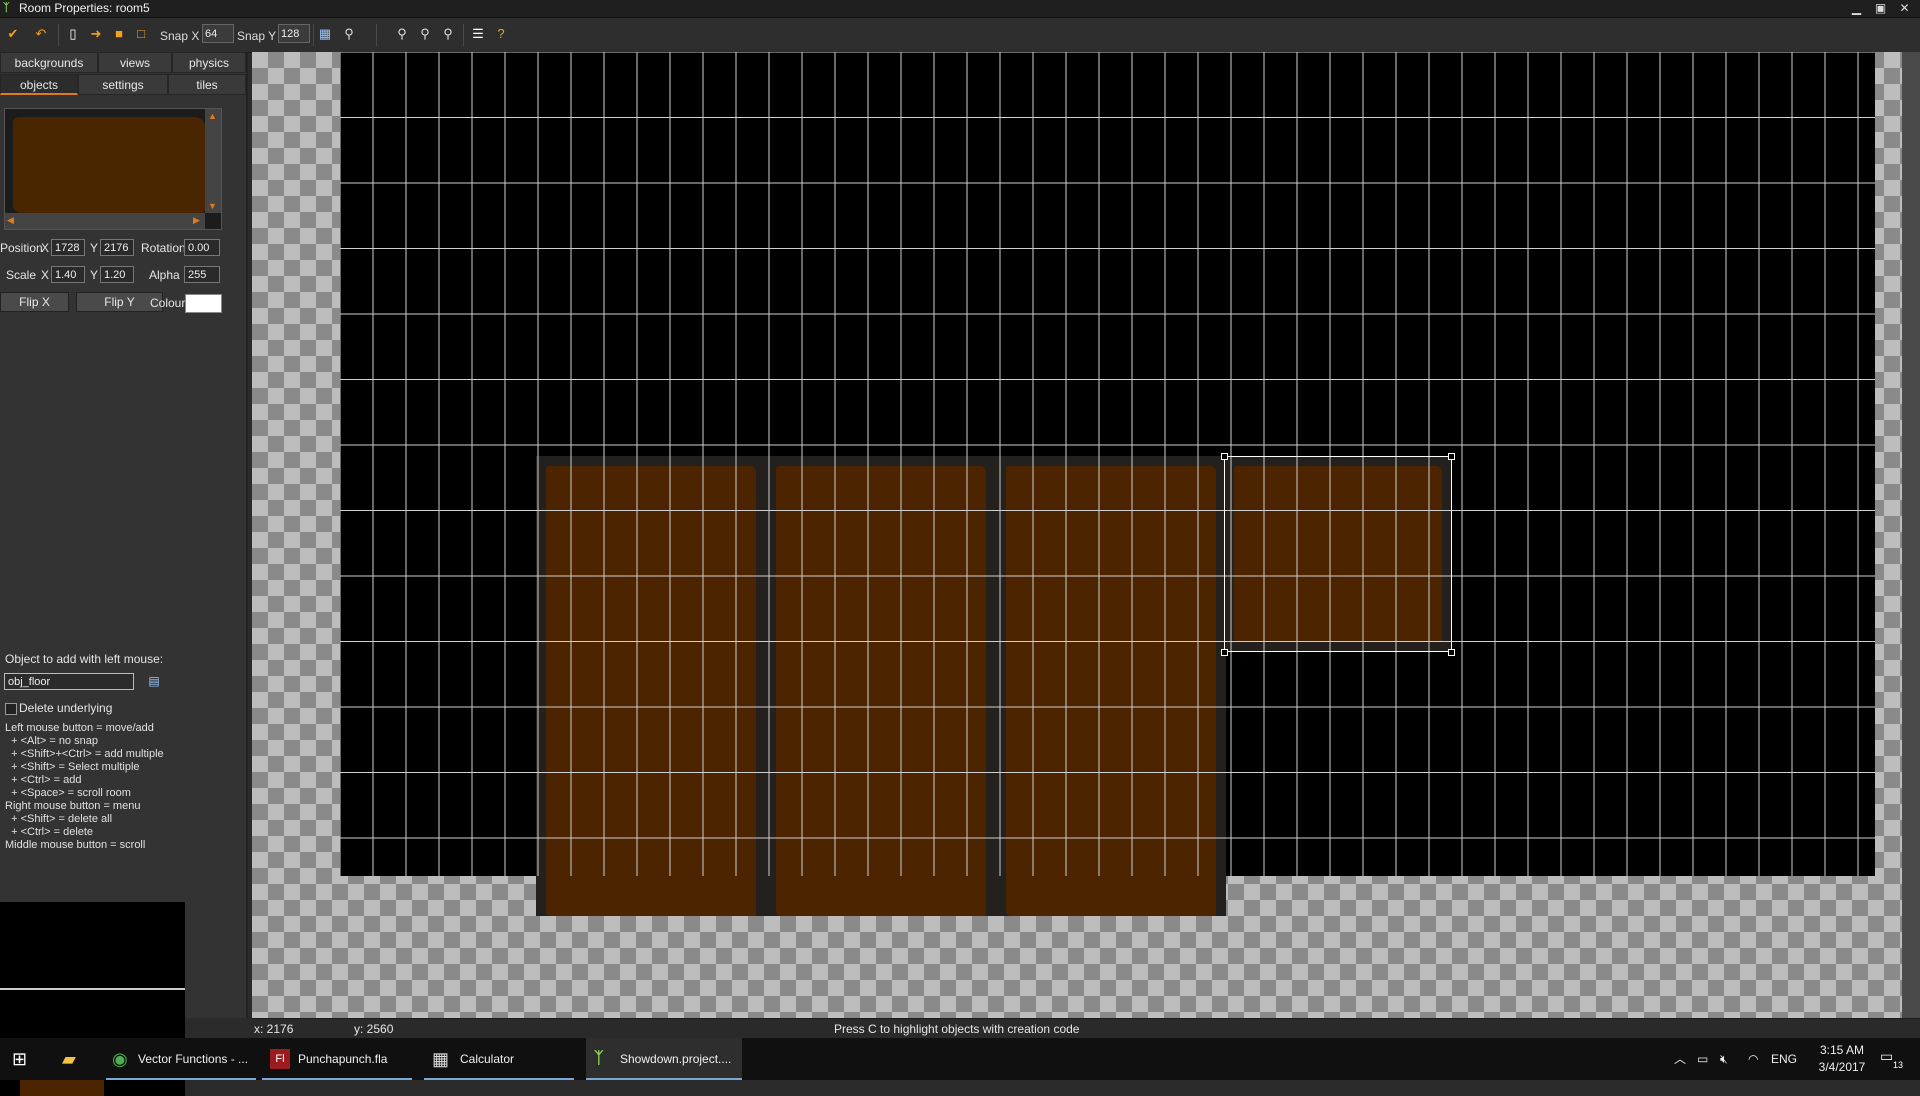  What do you see at coordinates (154, 682) in the screenshot?
I see `select-object-icon: ▤` at bounding box center [154, 682].